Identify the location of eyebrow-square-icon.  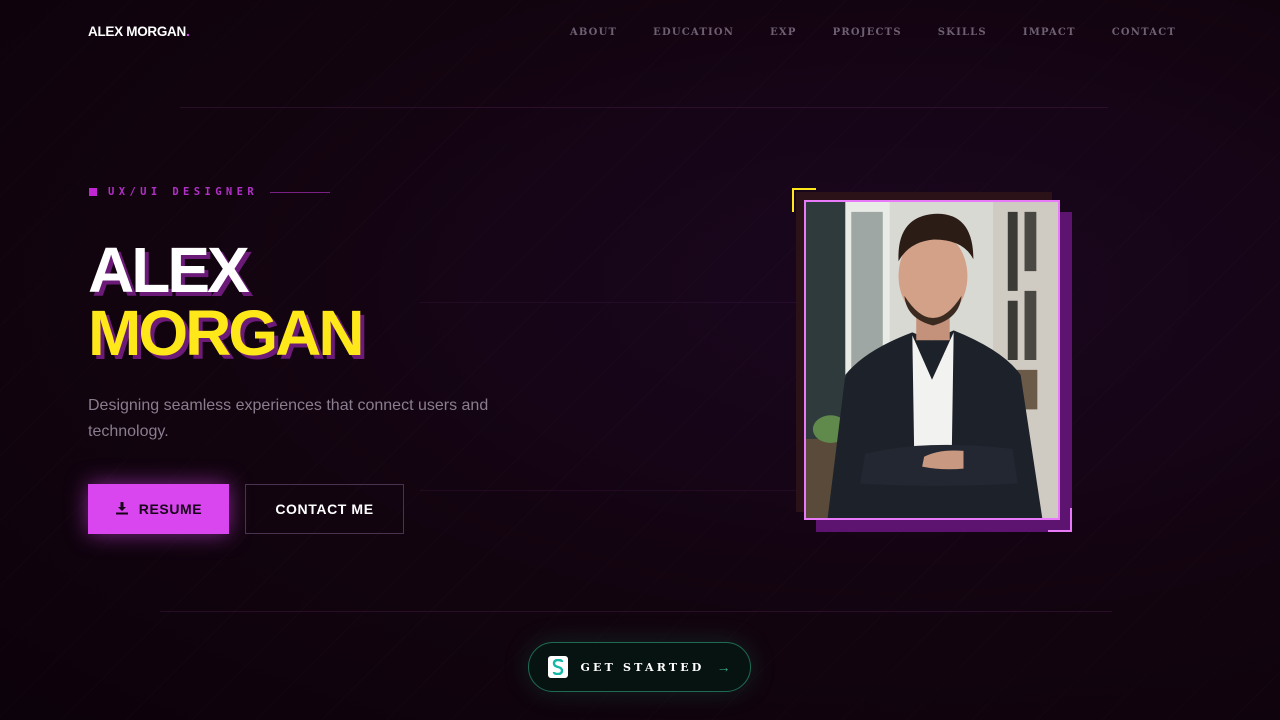
(93, 192).